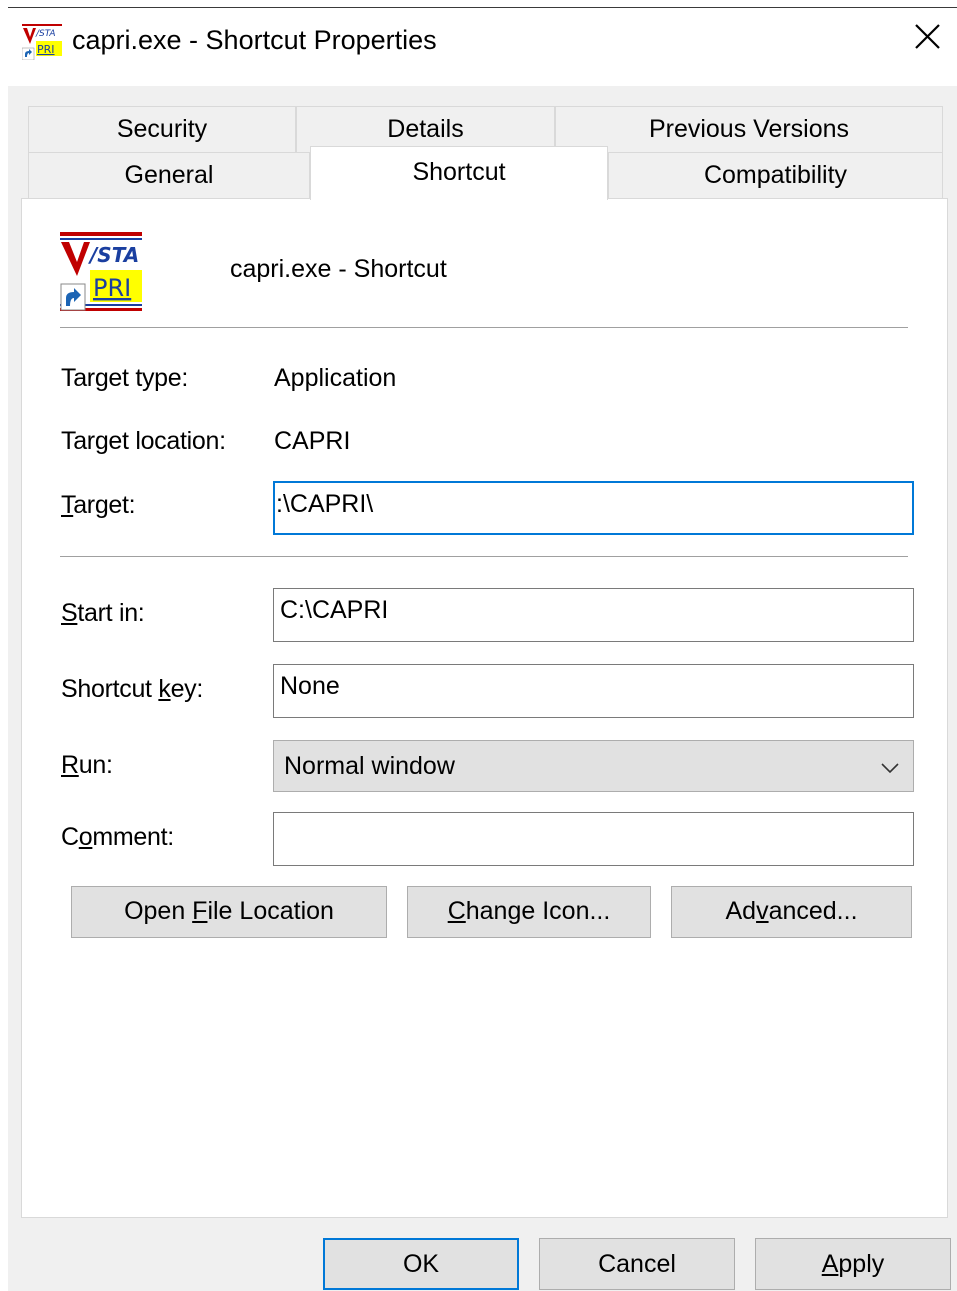 Image resolution: width=957 pixels, height=1291 pixels. What do you see at coordinates (741, 911) in the screenshot?
I see `advanced-pre: Ad` at bounding box center [741, 911].